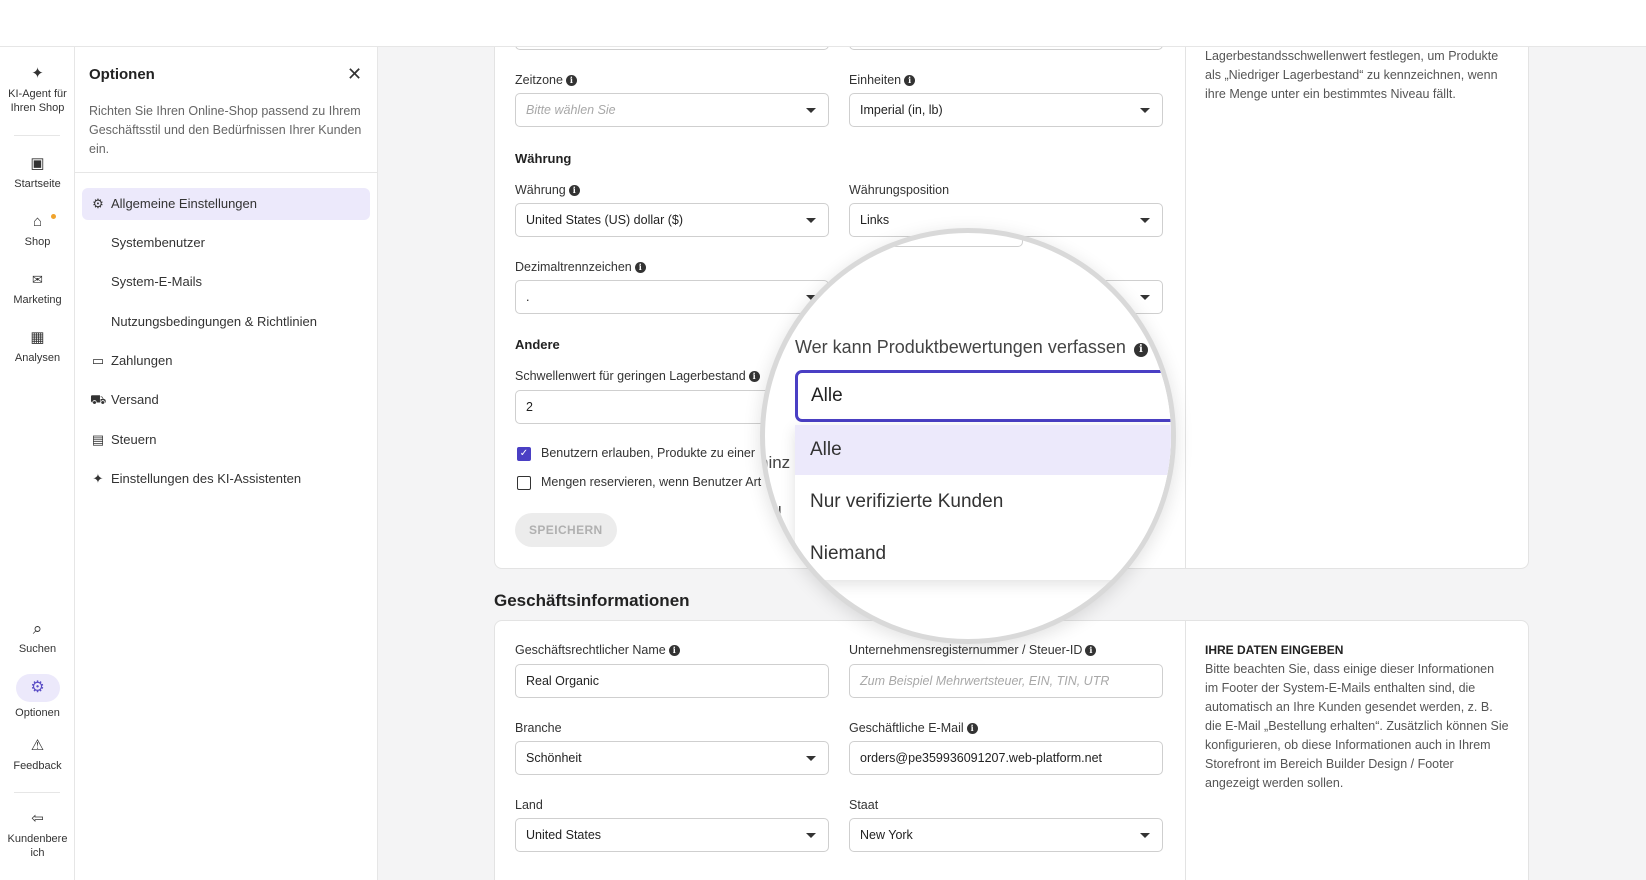  What do you see at coordinates (672, 758) in the screenshot?
I see `industry-select: Schönheit` at bounding box center [672, 758].